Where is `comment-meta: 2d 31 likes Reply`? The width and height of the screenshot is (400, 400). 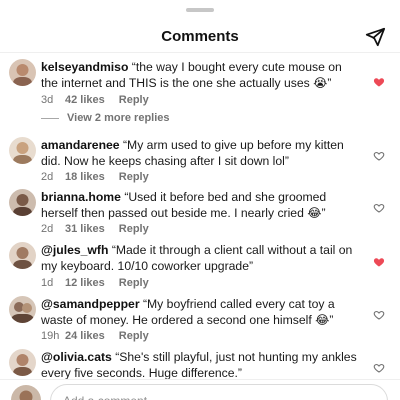 comment-meta: 2d 31 likes Reply is located at coordinates (95, 229).